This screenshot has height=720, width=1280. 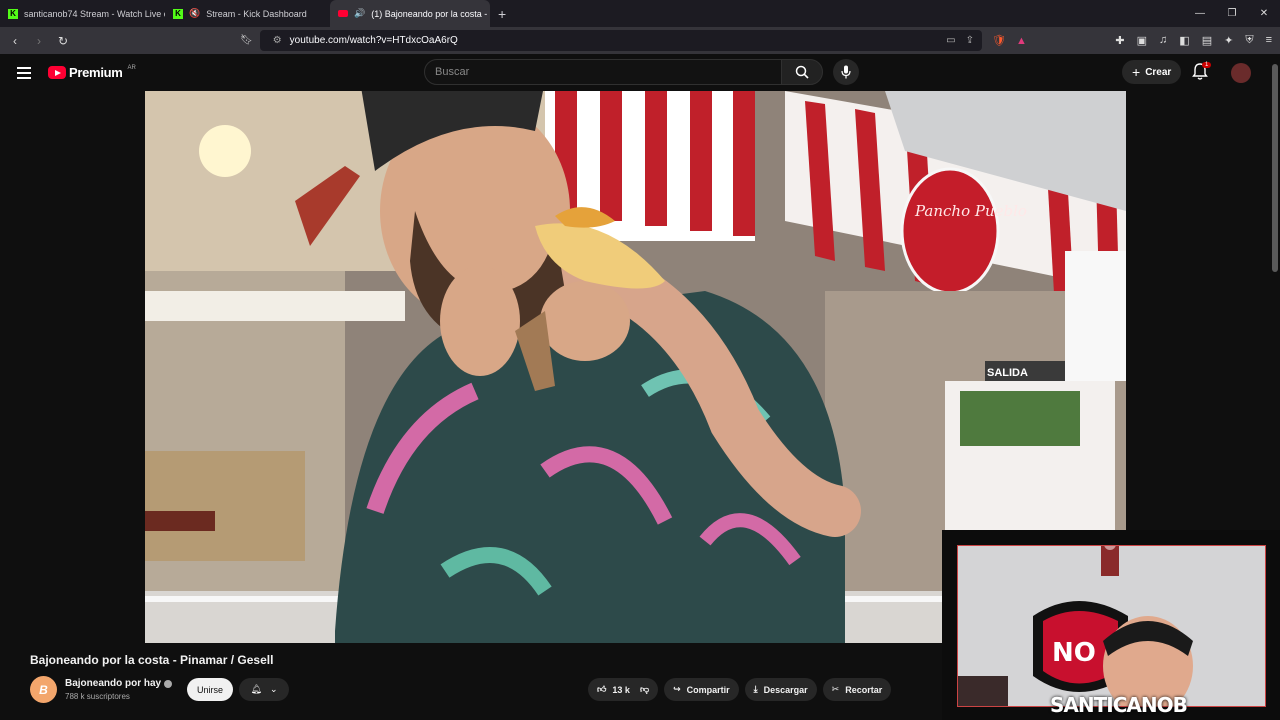 I want to click on screenshot-icon: ▣, so click(x=1142, y=40).